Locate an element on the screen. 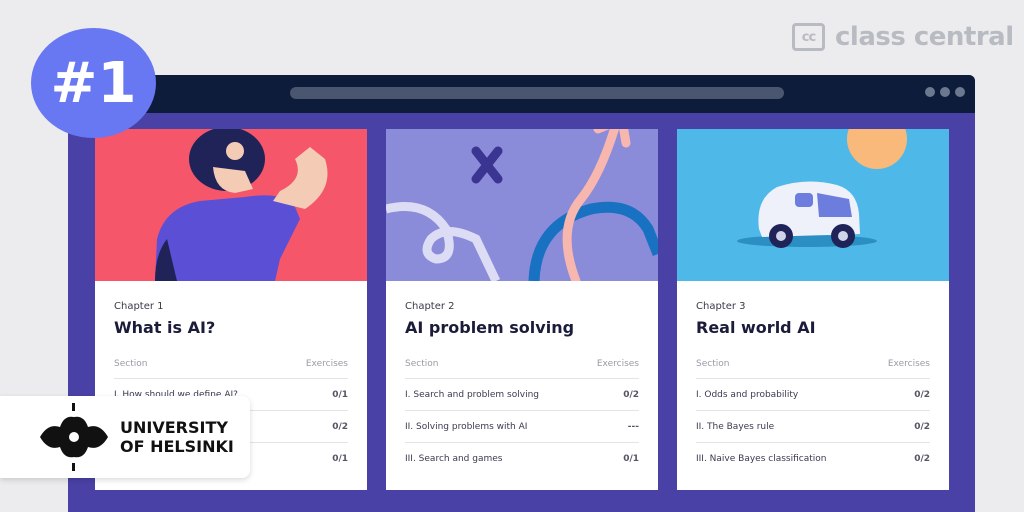 This screenshot has height=512, width=1024. chapter-2-illustration is located at coordinates (522, 205).